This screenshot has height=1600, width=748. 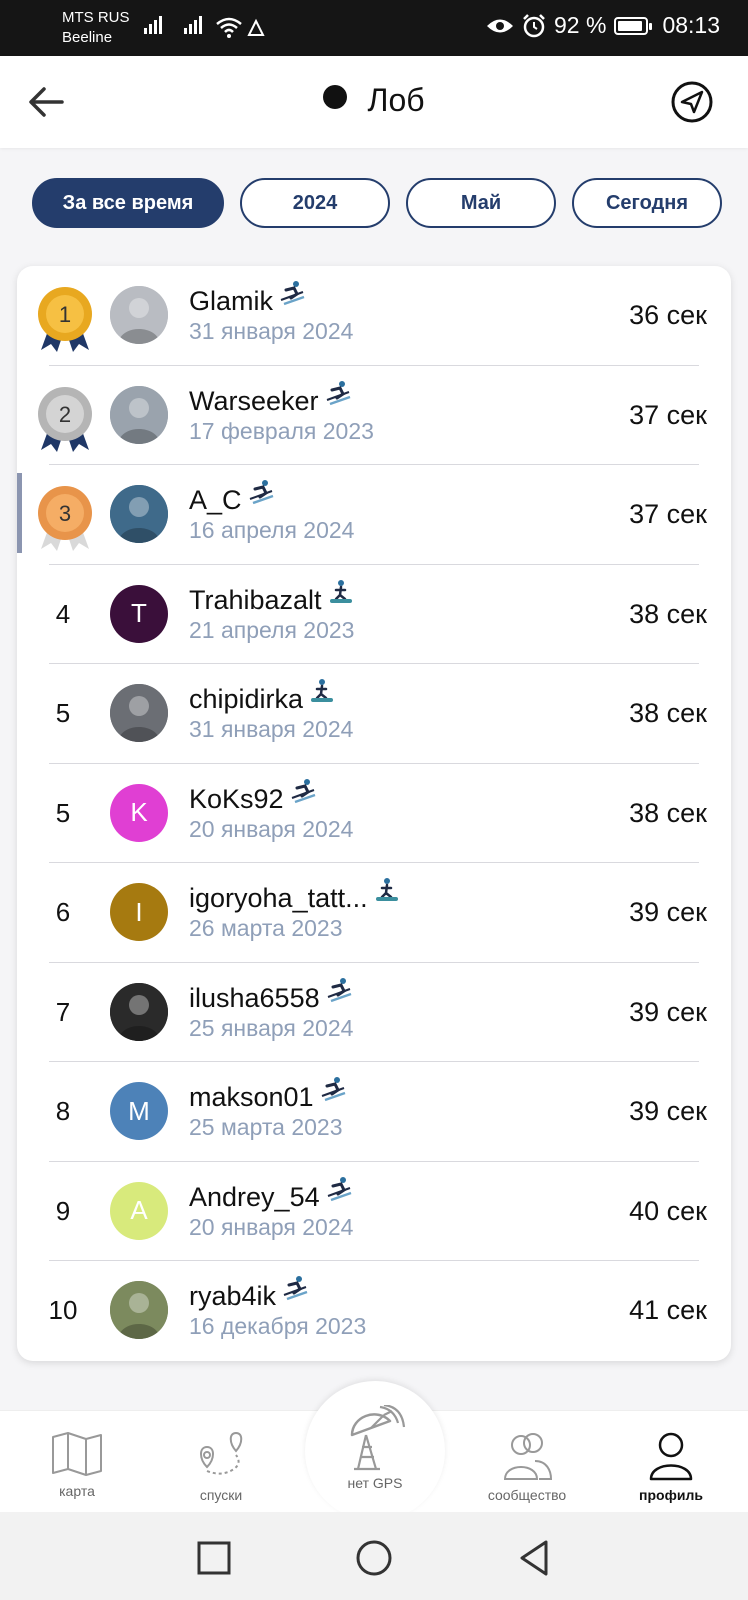 What do you see at coordinates (315, 203) in the screenshot?
I see `filter-2024: 2024` at bounding box center [315, 203].